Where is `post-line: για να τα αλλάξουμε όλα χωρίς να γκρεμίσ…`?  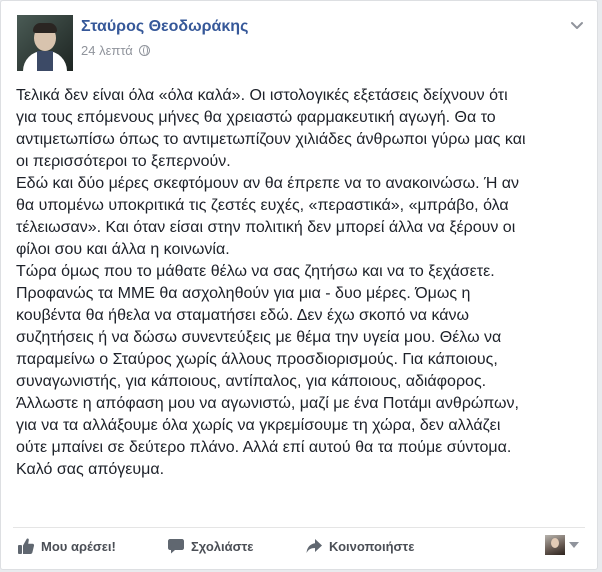
post-line: για να τα αλλάξουμε όλα χωρίς να γκρεμίσ… is located at coordinates (258, 425).